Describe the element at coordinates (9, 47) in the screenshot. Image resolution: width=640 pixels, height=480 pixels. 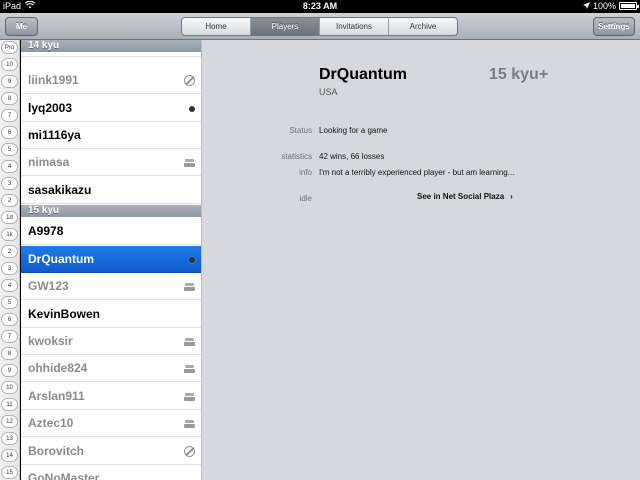
I see `index-item: Pro` at that location.